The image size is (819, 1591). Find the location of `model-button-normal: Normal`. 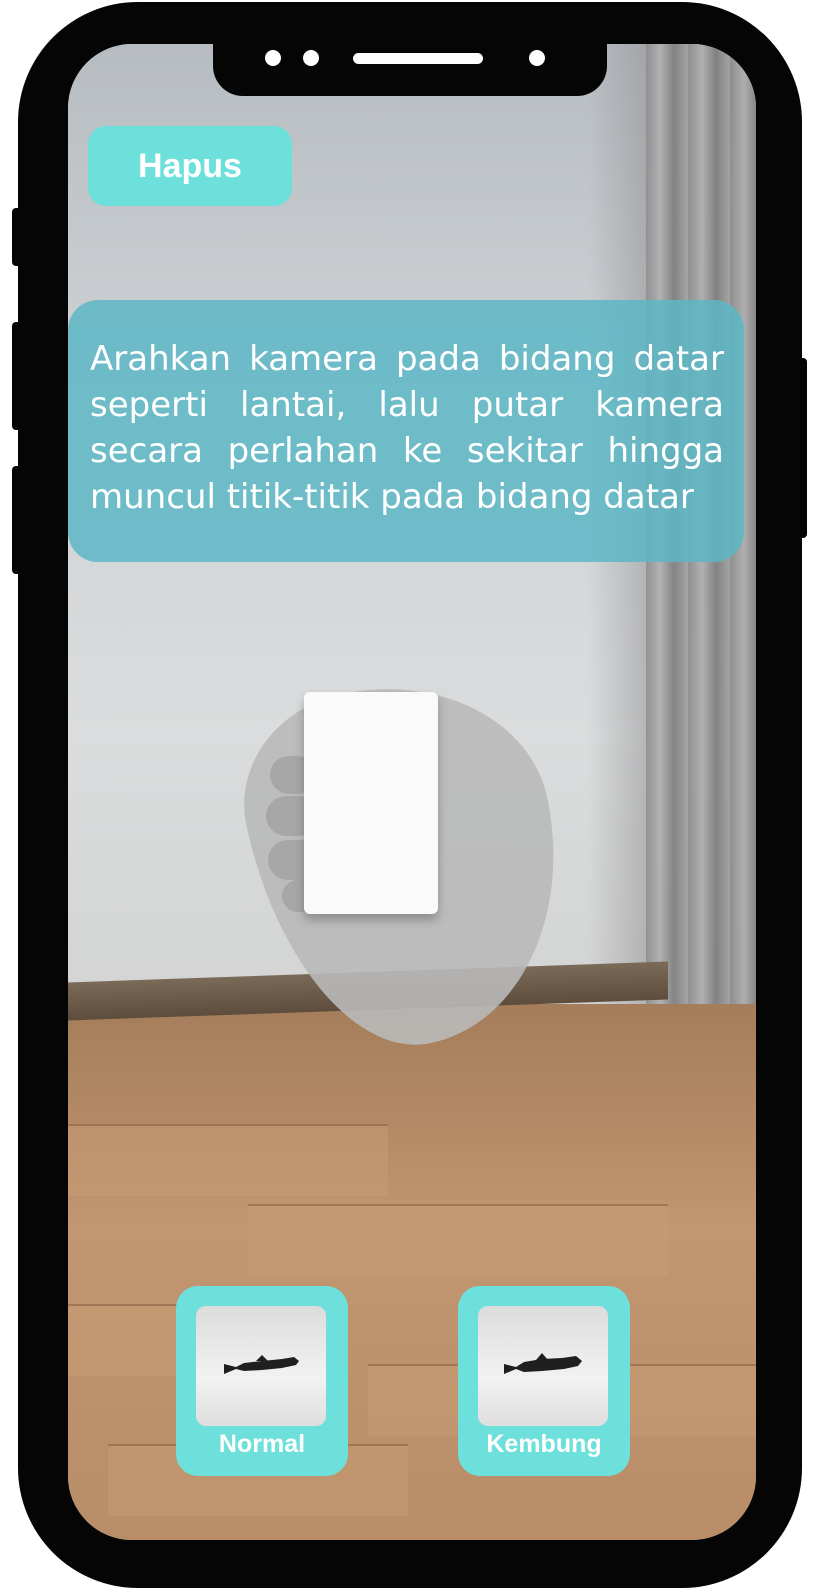

model-button-normal: Normal is located at coordinates (262, 1381).